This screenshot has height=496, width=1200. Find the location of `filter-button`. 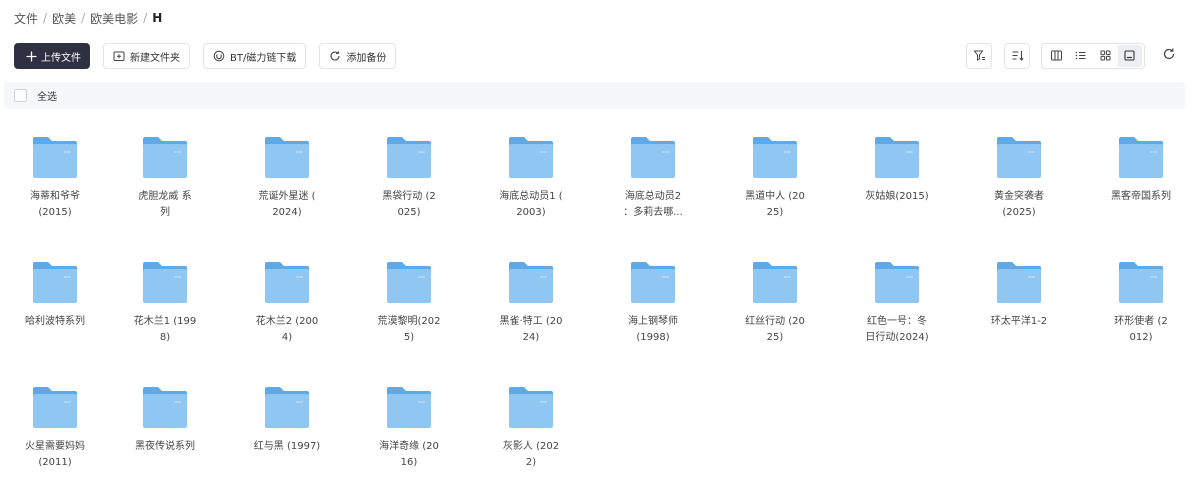

filter-button is located at coordinates (979, 56).